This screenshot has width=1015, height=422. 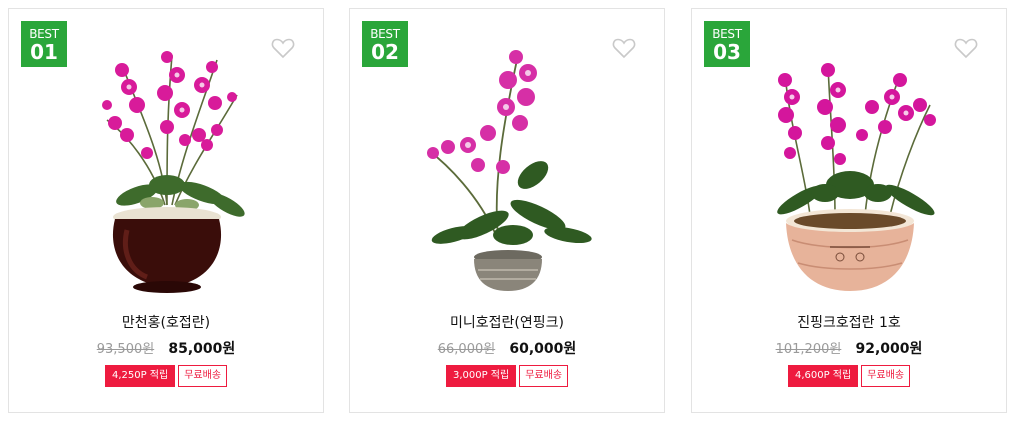 I want to click on badge-rank-number: 03, so click(x=727, y=52).